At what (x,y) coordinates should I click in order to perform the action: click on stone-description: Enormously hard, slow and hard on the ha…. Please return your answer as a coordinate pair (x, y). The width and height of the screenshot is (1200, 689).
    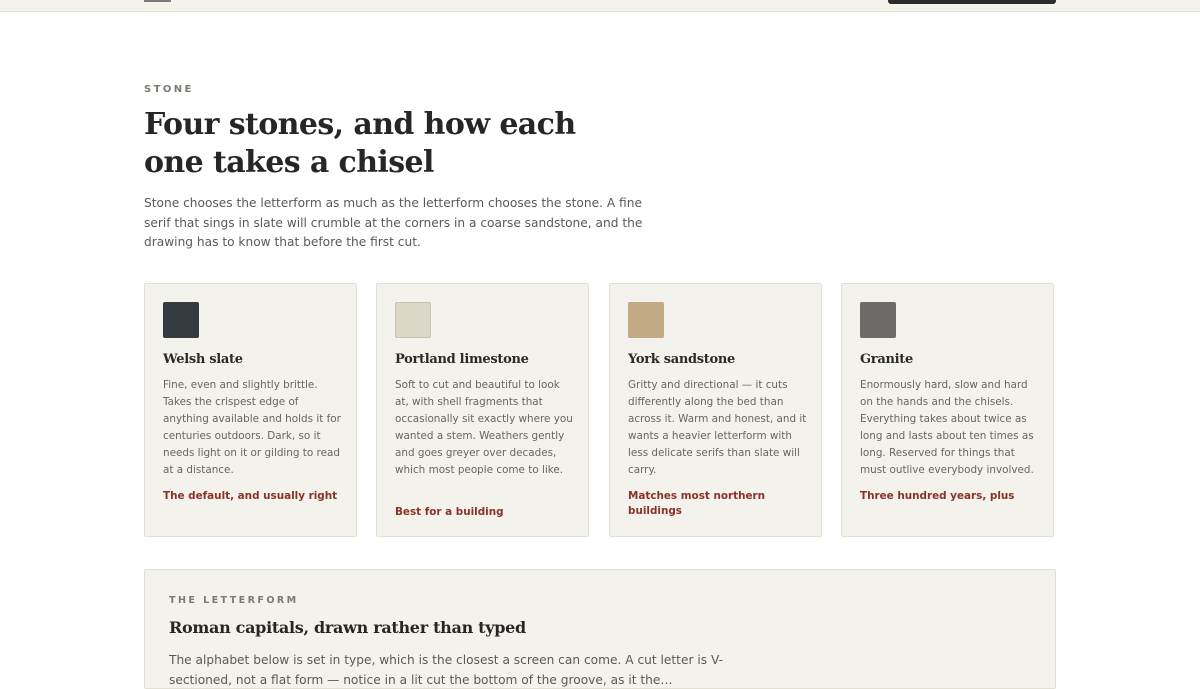
    Looking at the image, I should click on (947, 427).